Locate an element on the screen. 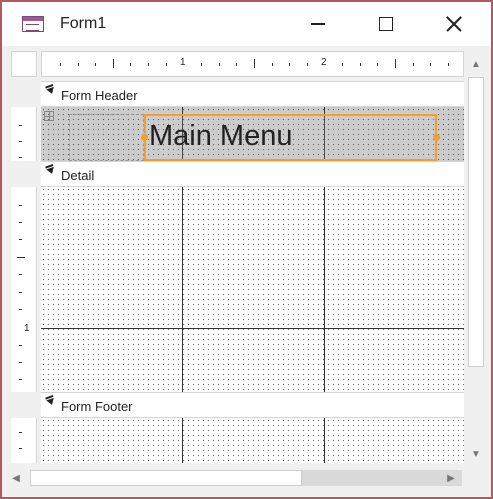 This screenshot has width=493, height=499. horizontal-ruler: 1 2 is located at coordinates (252, 64).